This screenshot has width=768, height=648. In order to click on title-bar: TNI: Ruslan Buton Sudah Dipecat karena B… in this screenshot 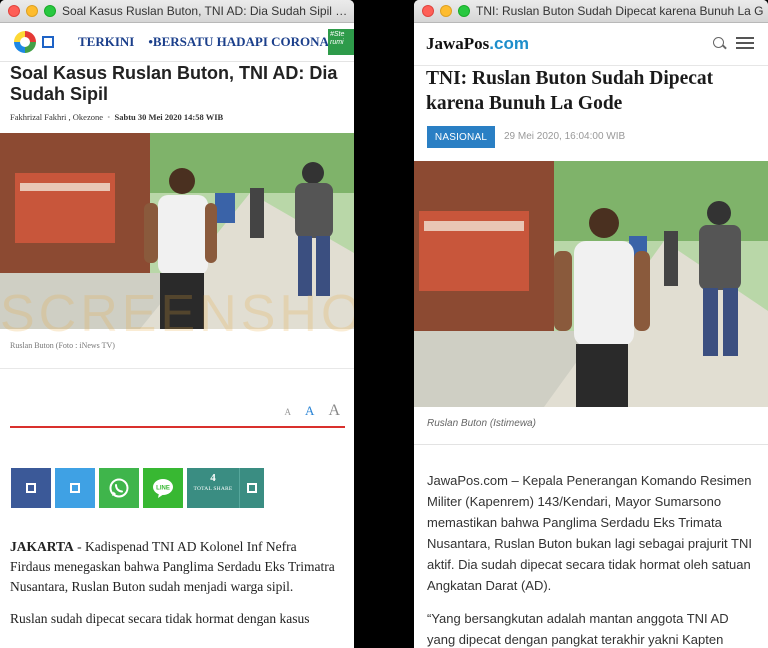, I will do `click(591, 11)`.